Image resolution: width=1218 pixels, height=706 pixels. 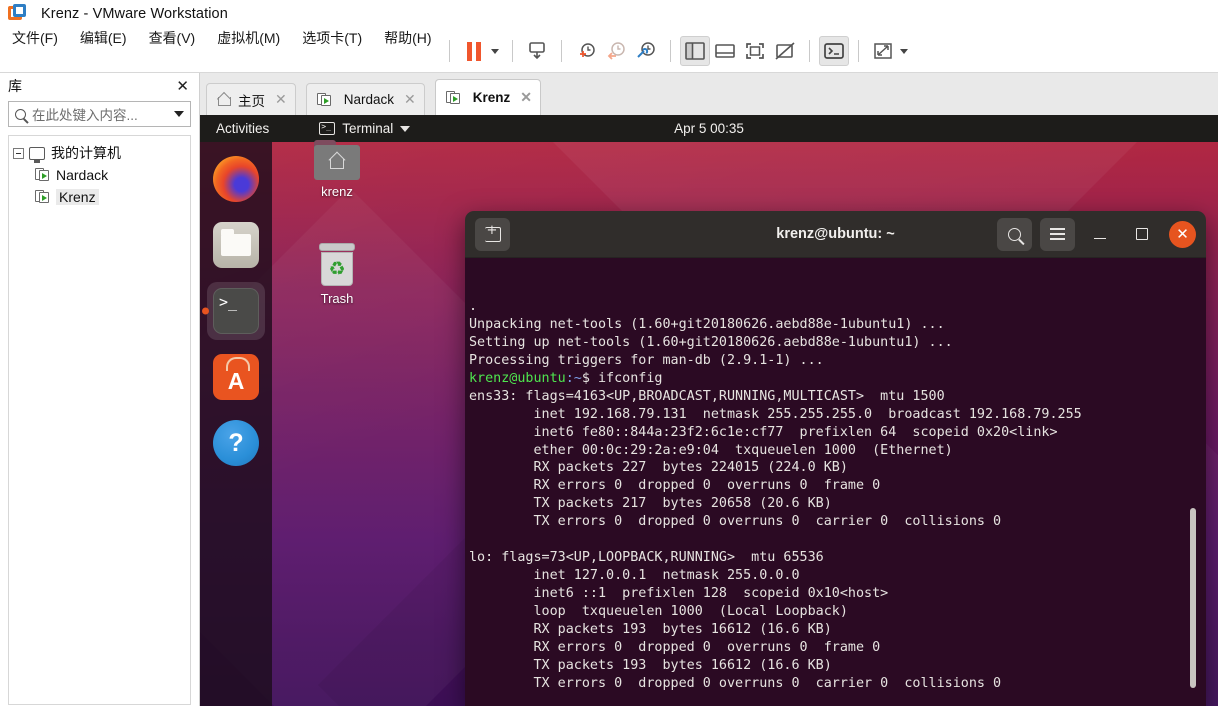 I want to click on tab-krenz: Krenz ✕, so click(x=487, y=97).